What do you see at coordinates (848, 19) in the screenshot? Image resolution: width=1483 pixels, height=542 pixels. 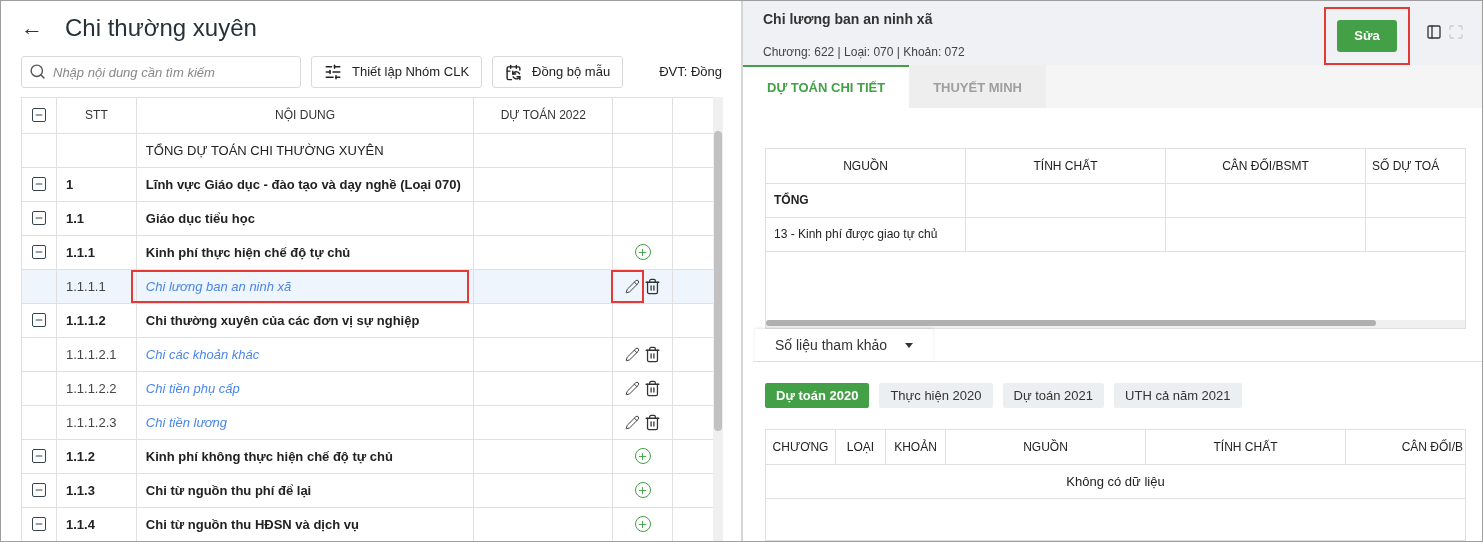 I see `detail-title: Chi lương ban an ninh xã` at bounding box center [848, 19].